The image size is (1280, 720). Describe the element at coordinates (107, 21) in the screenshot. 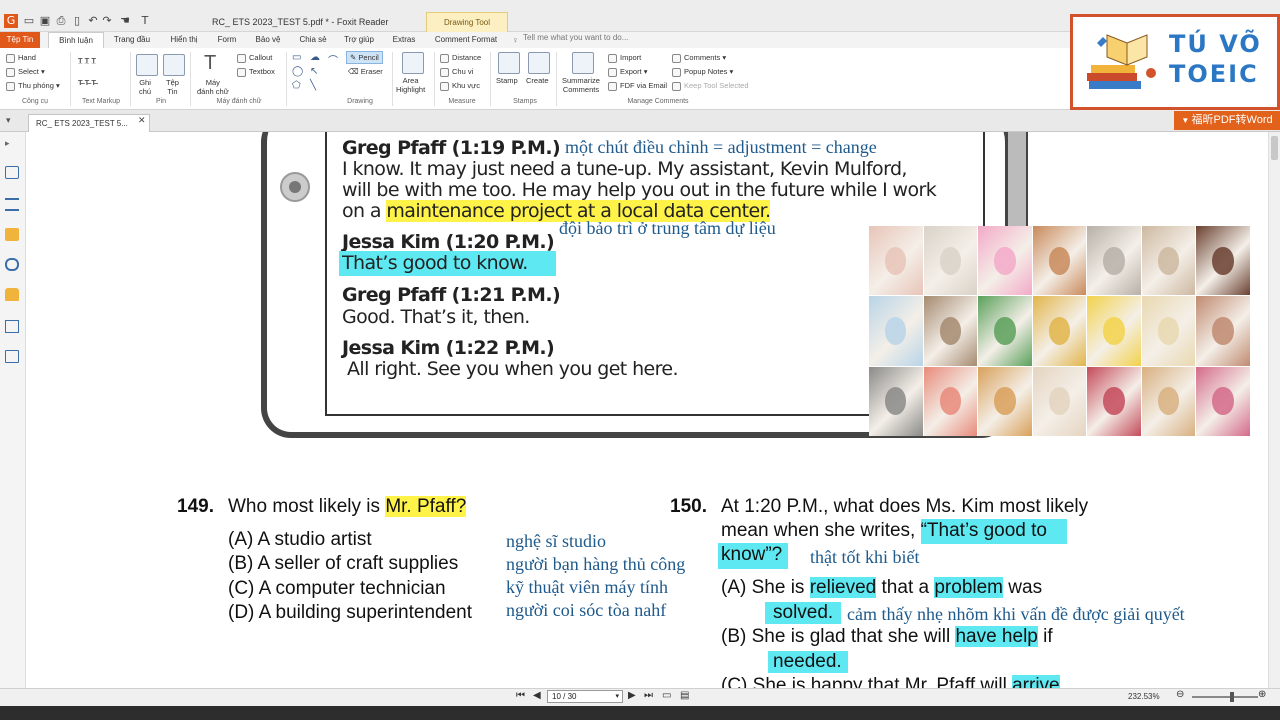

I see `redo-icon: ↷` at that location.